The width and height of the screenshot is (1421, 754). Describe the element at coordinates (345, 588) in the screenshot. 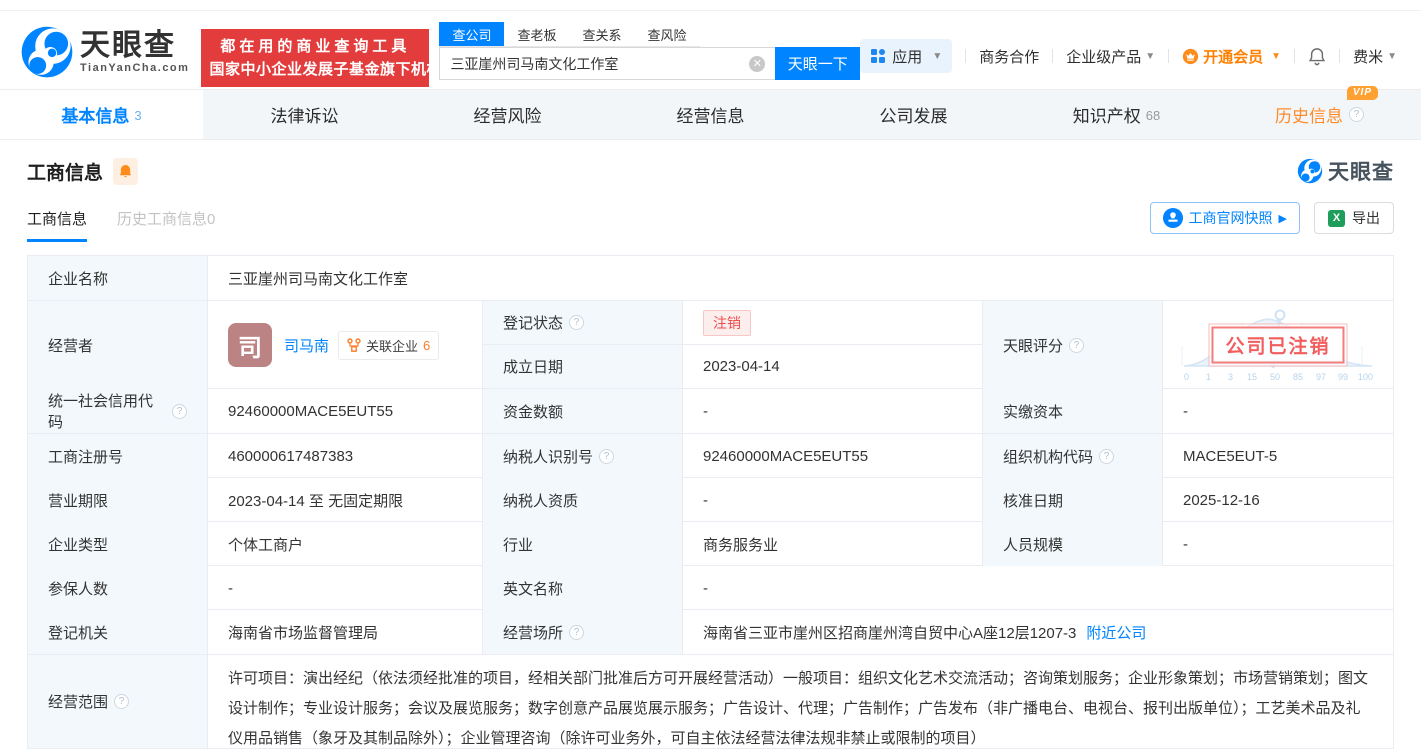

I see `field-value-insured-count: -` at that location.